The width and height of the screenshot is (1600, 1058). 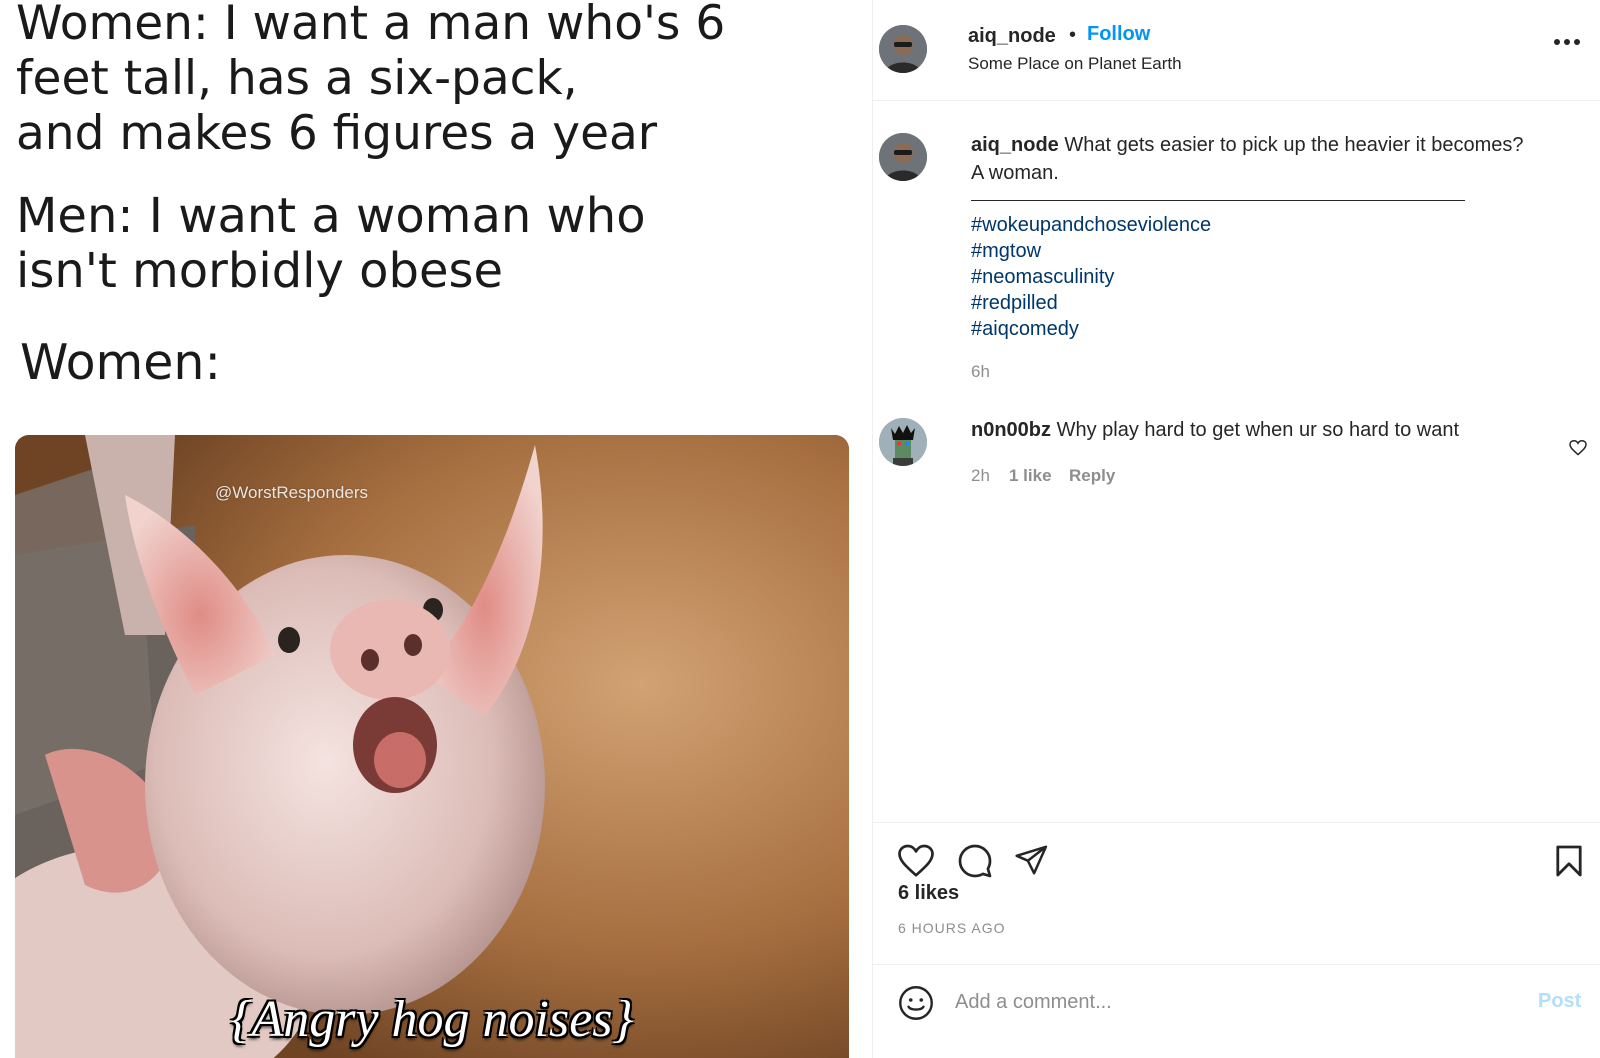 I want to click on hashtag-link: #mgtow, so click(x=1091, y=251).